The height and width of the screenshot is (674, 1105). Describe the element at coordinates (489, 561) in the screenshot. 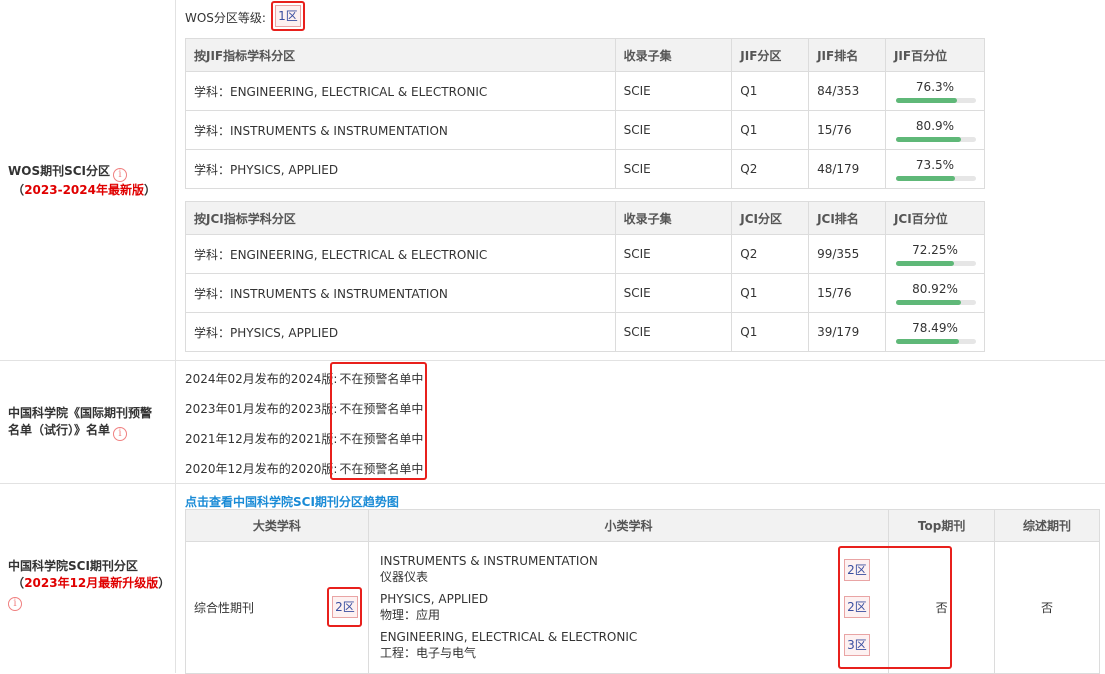

I see `sub-subject-en: INSTRUMENTS & INSTRUMENTATION` at that location.